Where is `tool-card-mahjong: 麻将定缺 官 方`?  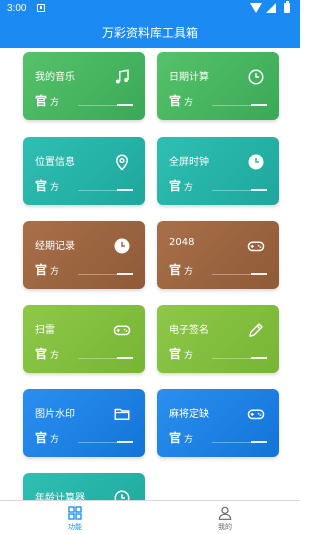 tool-card-mahjong: 麻将定缺 官 方 is located at coordinates (218, 423).